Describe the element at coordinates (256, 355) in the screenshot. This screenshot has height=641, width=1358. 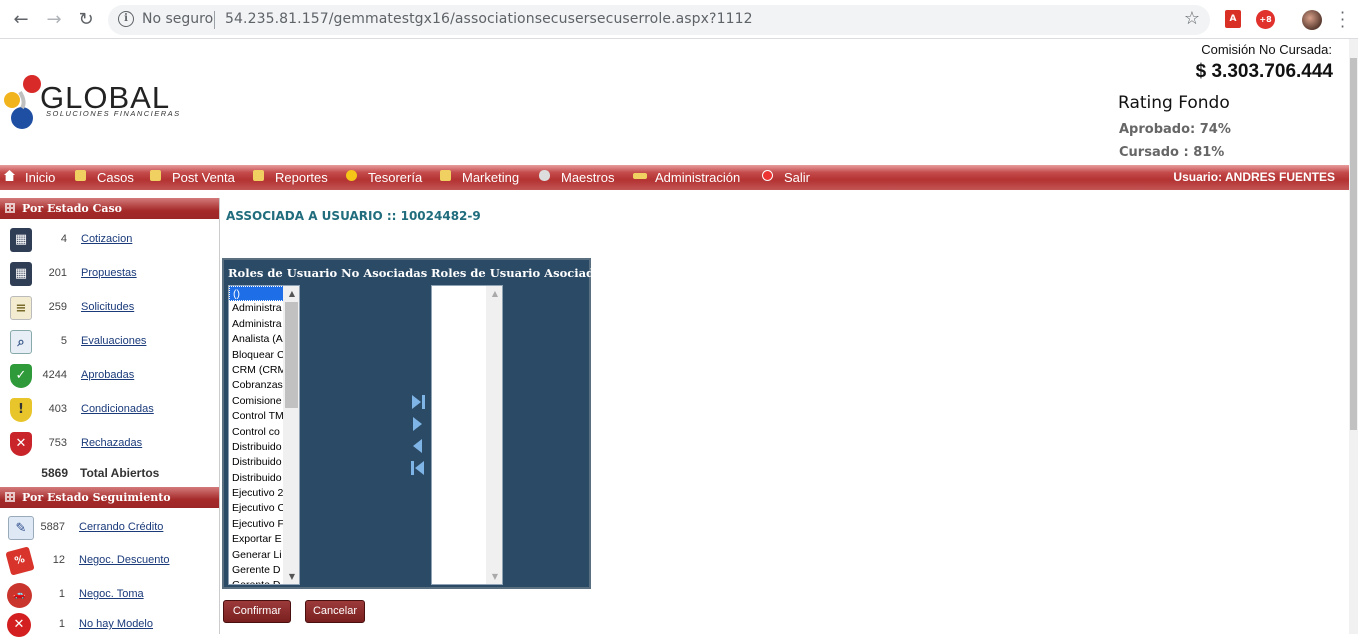
I see `list-item: Bloquear C` at that location.